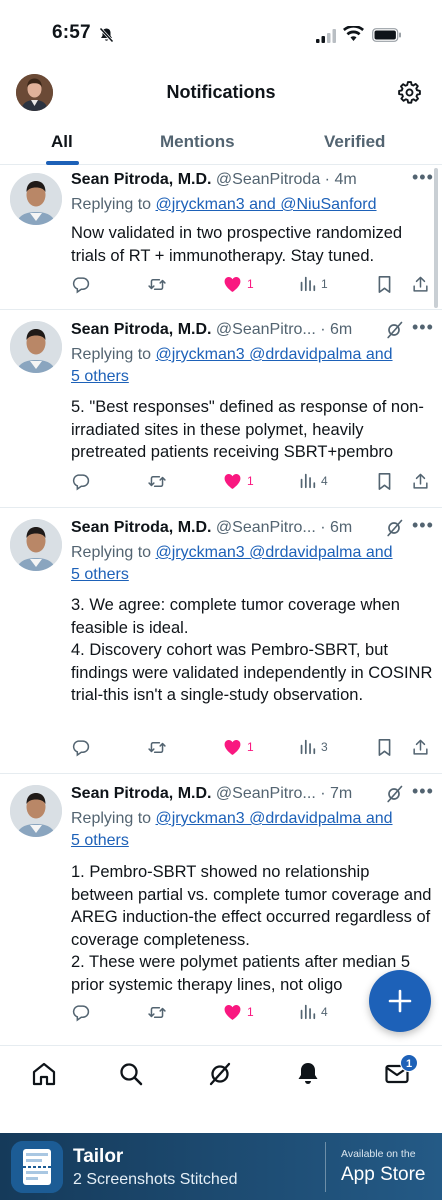 The width and height of the screenshot is (442, 1200). Describe the element at coordinates (221, 33) in the screenshot. I see `status-bar: 6:57` at that location.